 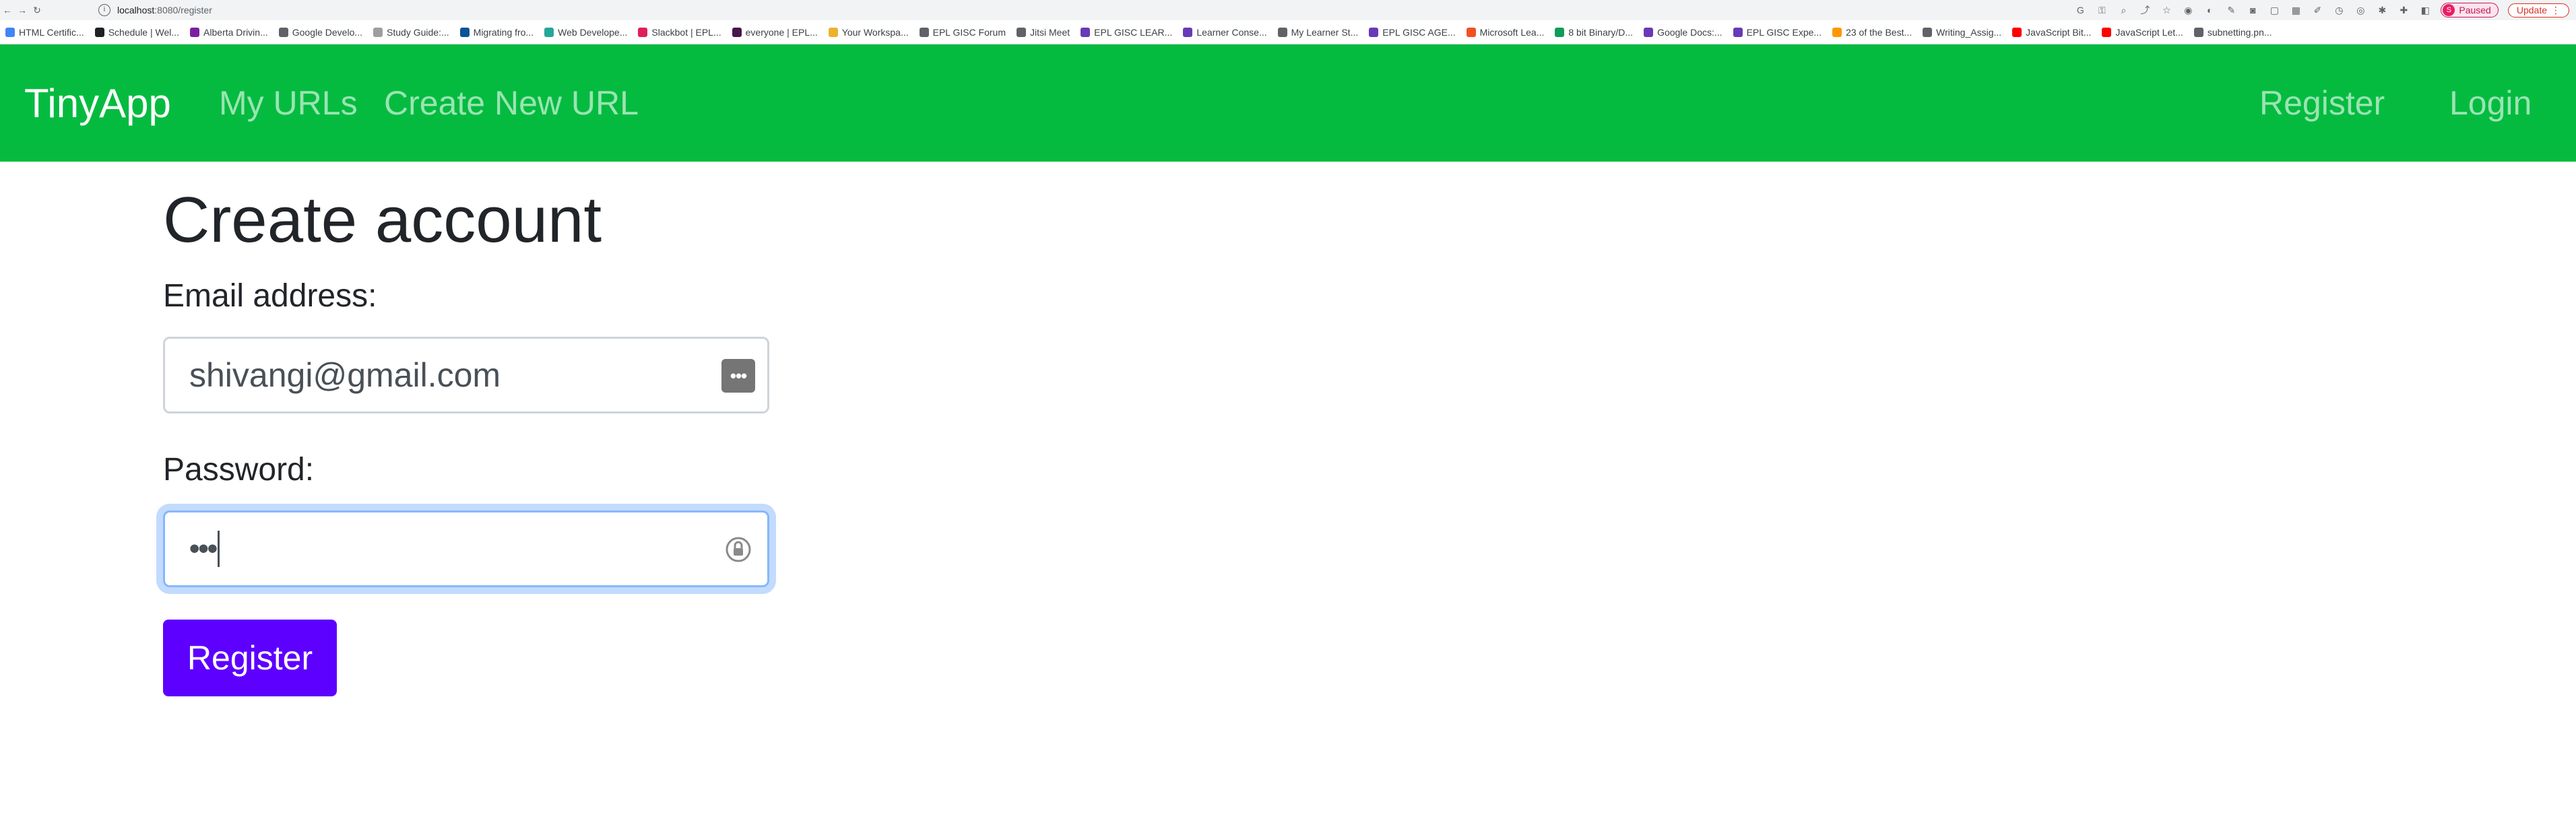 I want to click on bookmark-item: EPL GISC Forum, so click(x=963, y=32).